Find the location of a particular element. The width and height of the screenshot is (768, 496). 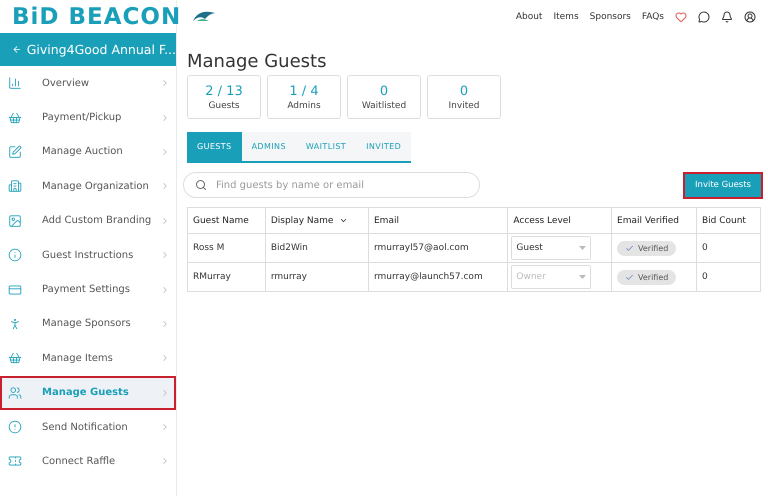

notification-icon is located at coordinates (727, 16).